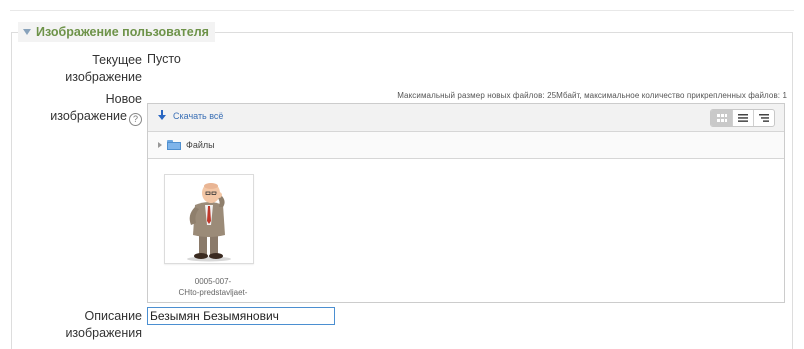  Describe the element at coordinates (135, 119) in the screenshot. I see `help-icon: ?` at that location.